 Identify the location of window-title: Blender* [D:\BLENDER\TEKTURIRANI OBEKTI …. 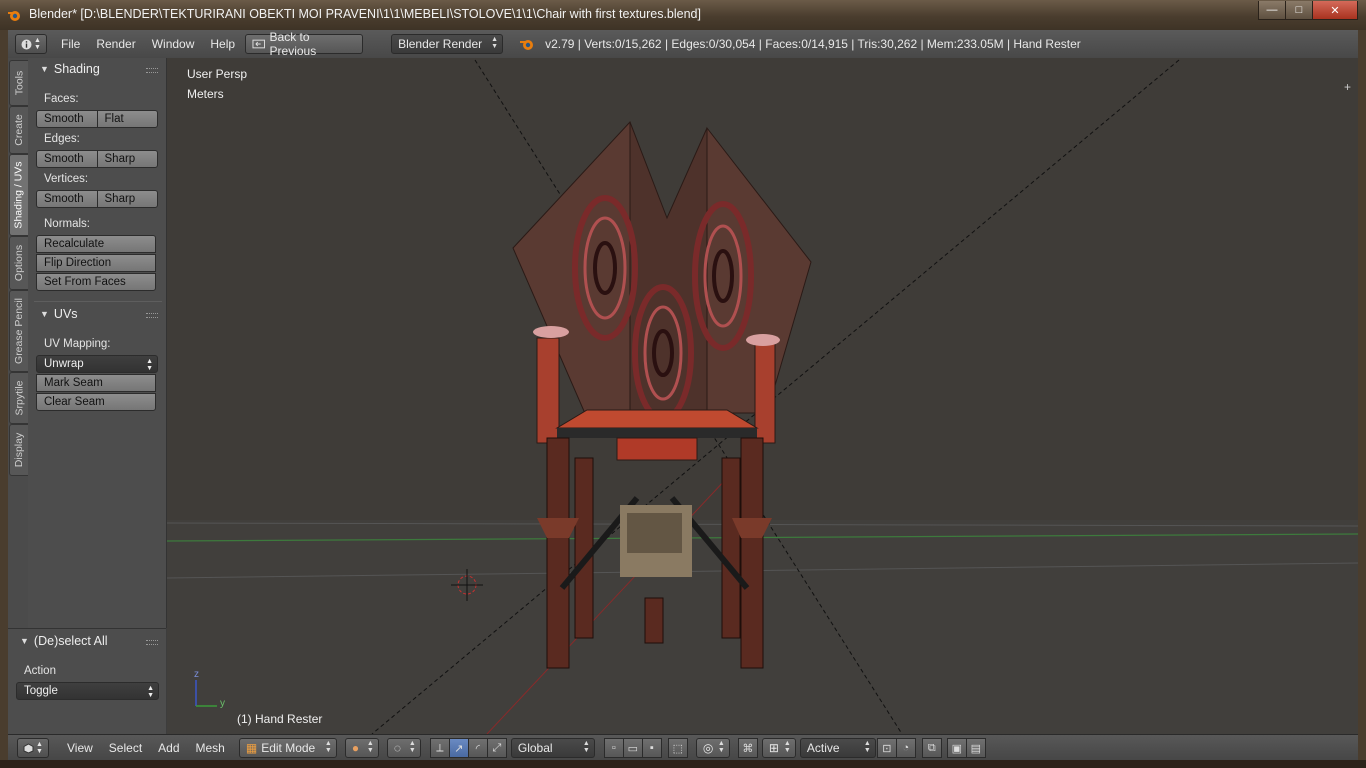
(365, 14).